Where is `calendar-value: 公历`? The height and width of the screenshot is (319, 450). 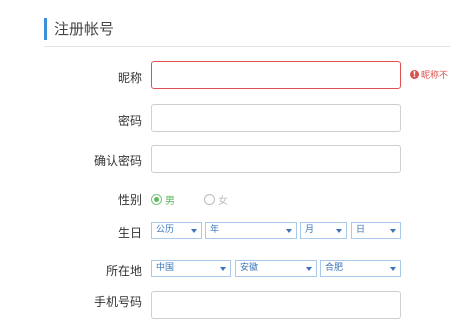 calendar-value: 公历 is located at coordinates (165, 230).